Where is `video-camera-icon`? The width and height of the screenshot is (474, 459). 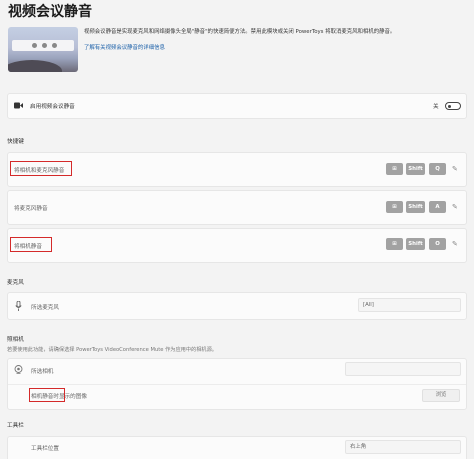
video-camera-icon is located at coordinates (18, 105).